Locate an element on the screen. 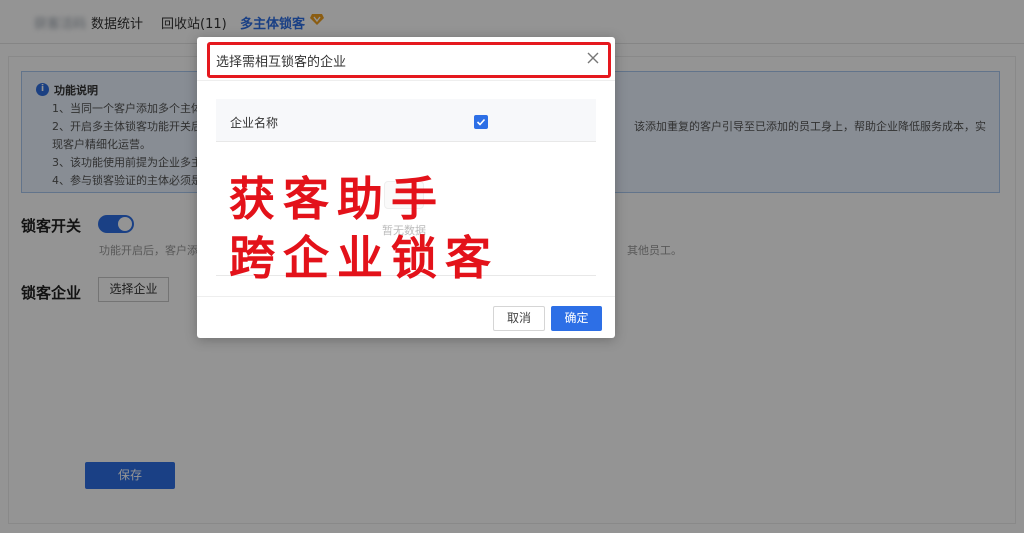 The image size is (1024, 533). table-header: 企业名称 is located at coordinates (406, 120).